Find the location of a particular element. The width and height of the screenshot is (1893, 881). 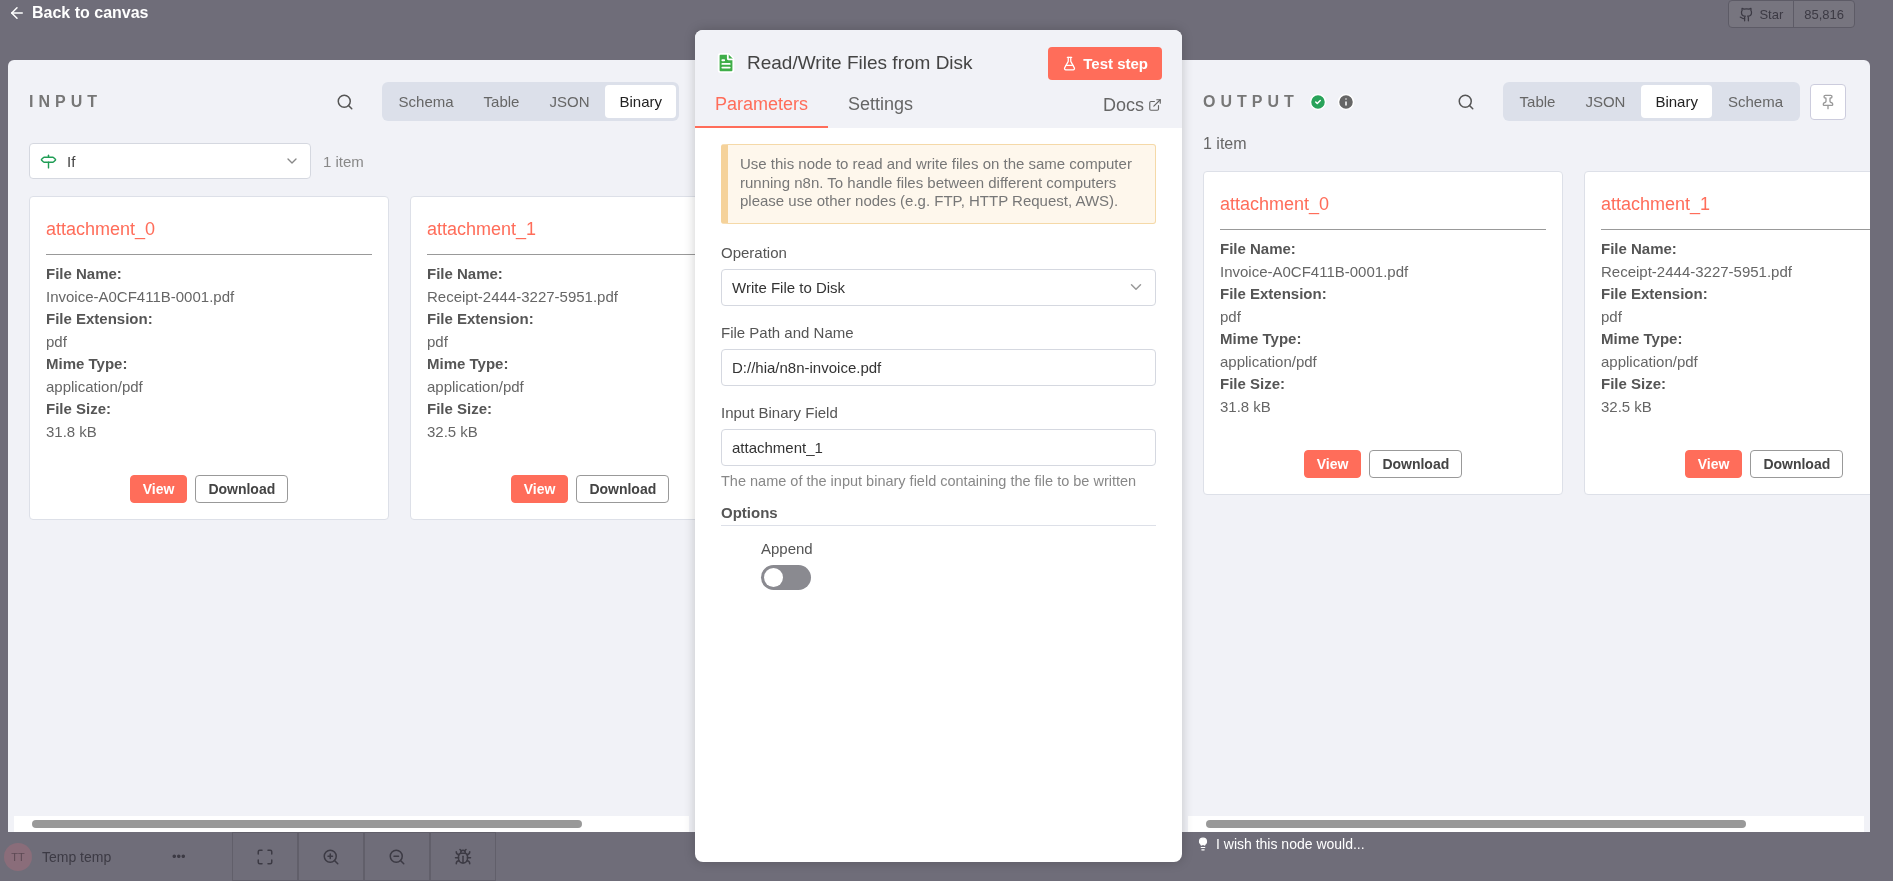

toggle-switch is located at coordinates (786, 577).